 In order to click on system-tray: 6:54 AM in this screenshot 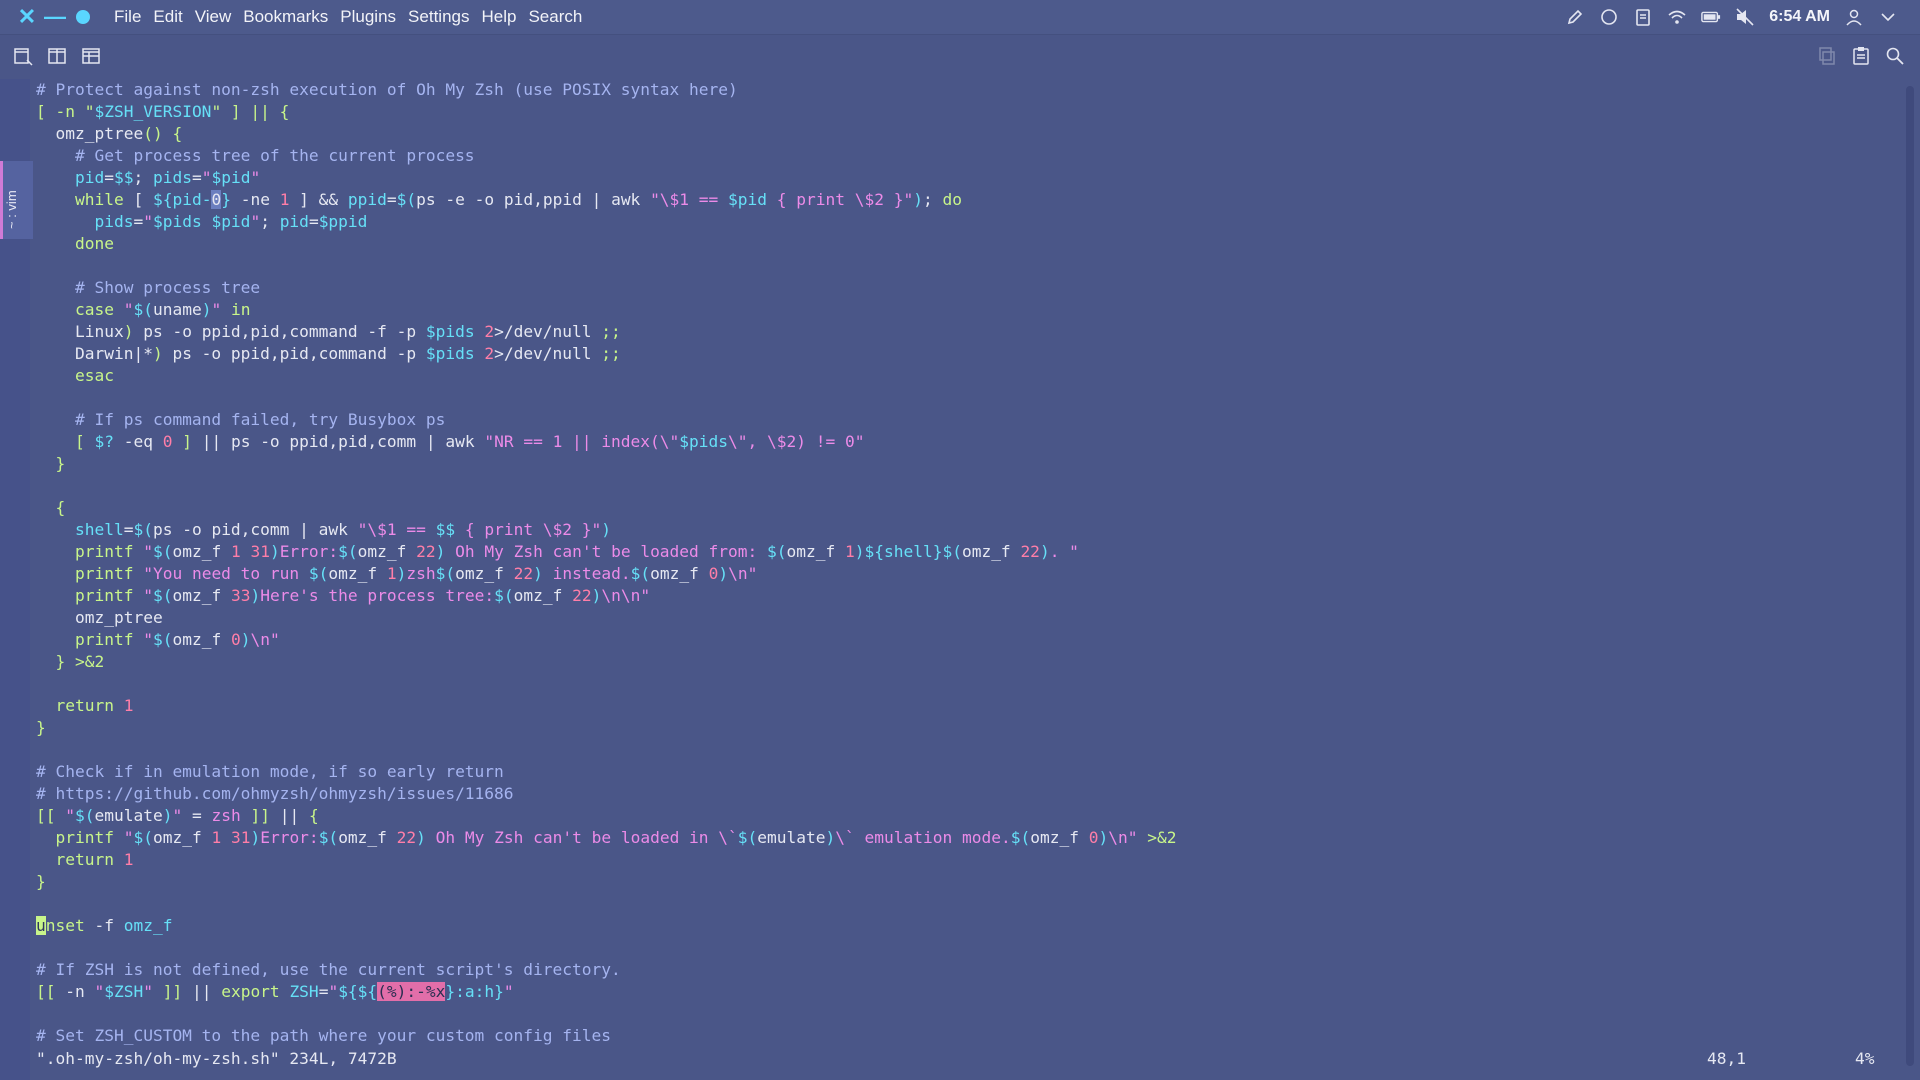, I will do `click(1731, 17)`.